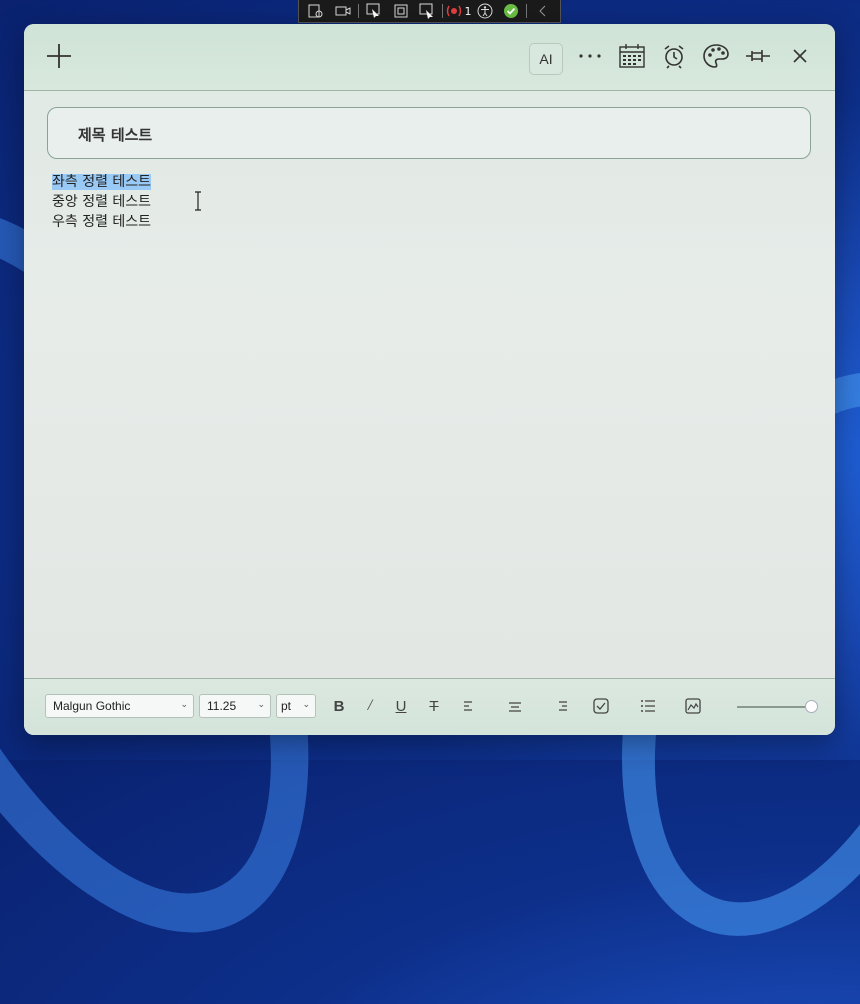 This screenshot has width=860, height=1004. Describe the element at coordinates (716, 56) in the screenshot. I see `palette-icon` at that location.